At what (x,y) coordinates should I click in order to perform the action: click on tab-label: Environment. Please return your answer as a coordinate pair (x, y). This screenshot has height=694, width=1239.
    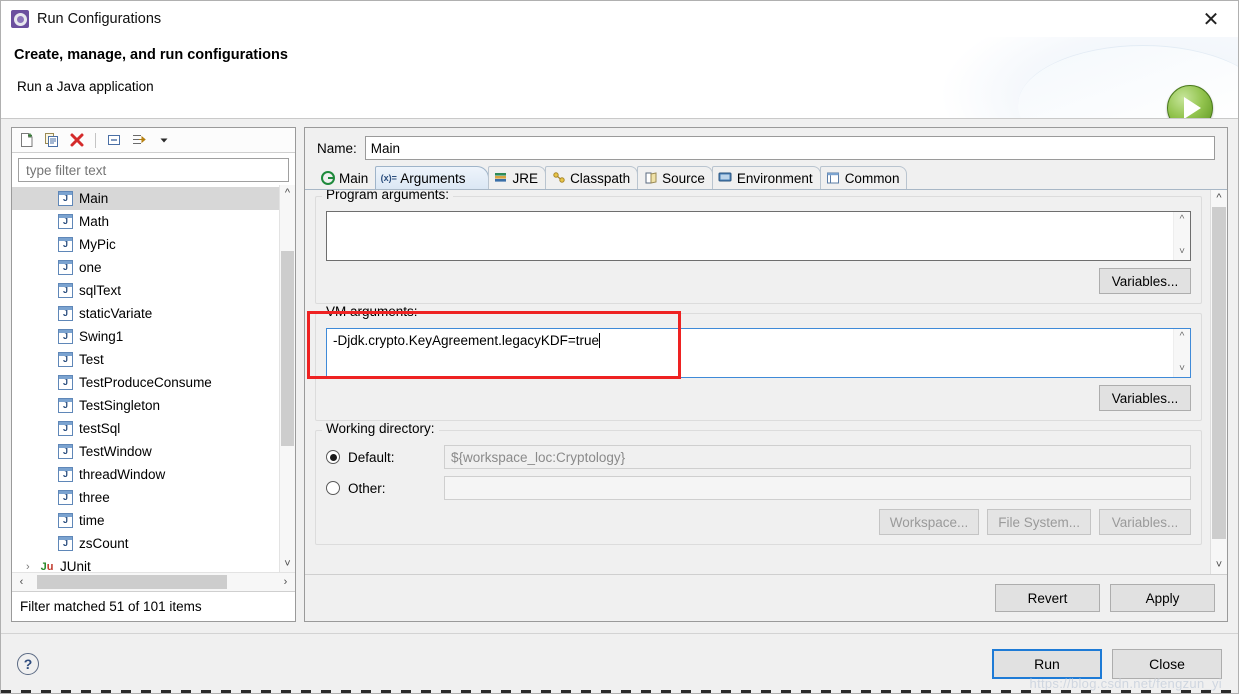
    Looking at the image, I should click on (774, 178).